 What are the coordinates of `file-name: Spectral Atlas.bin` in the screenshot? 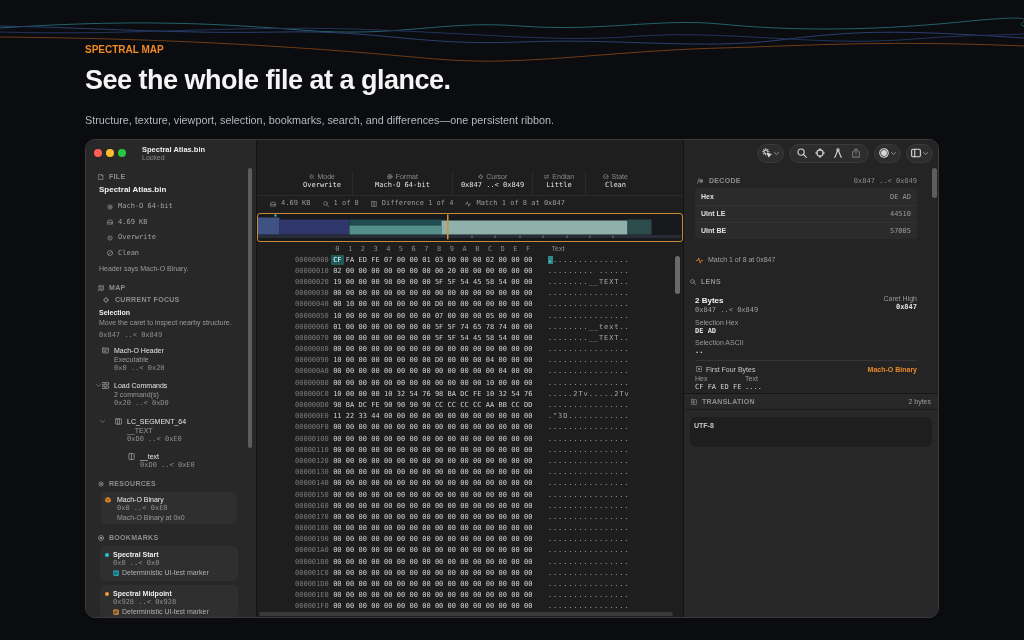 It's located at (133, 190).